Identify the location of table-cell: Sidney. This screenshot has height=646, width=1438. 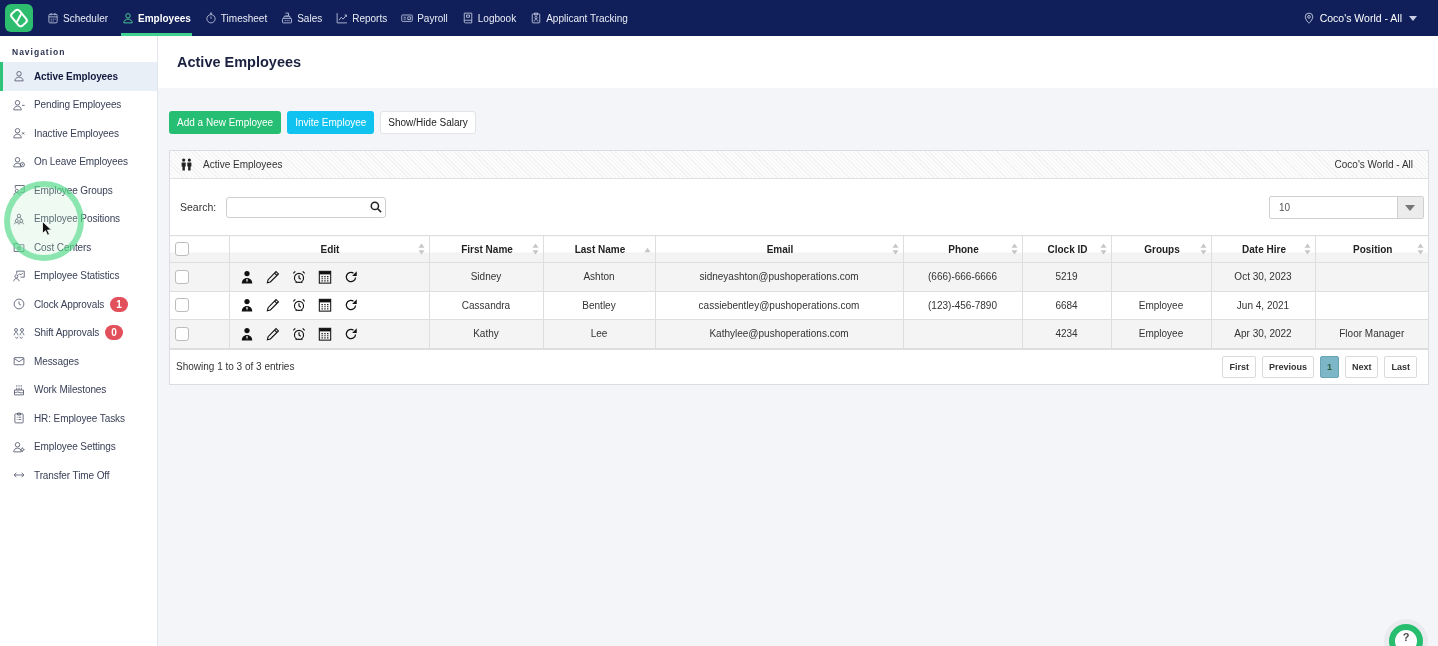
(486, 277).